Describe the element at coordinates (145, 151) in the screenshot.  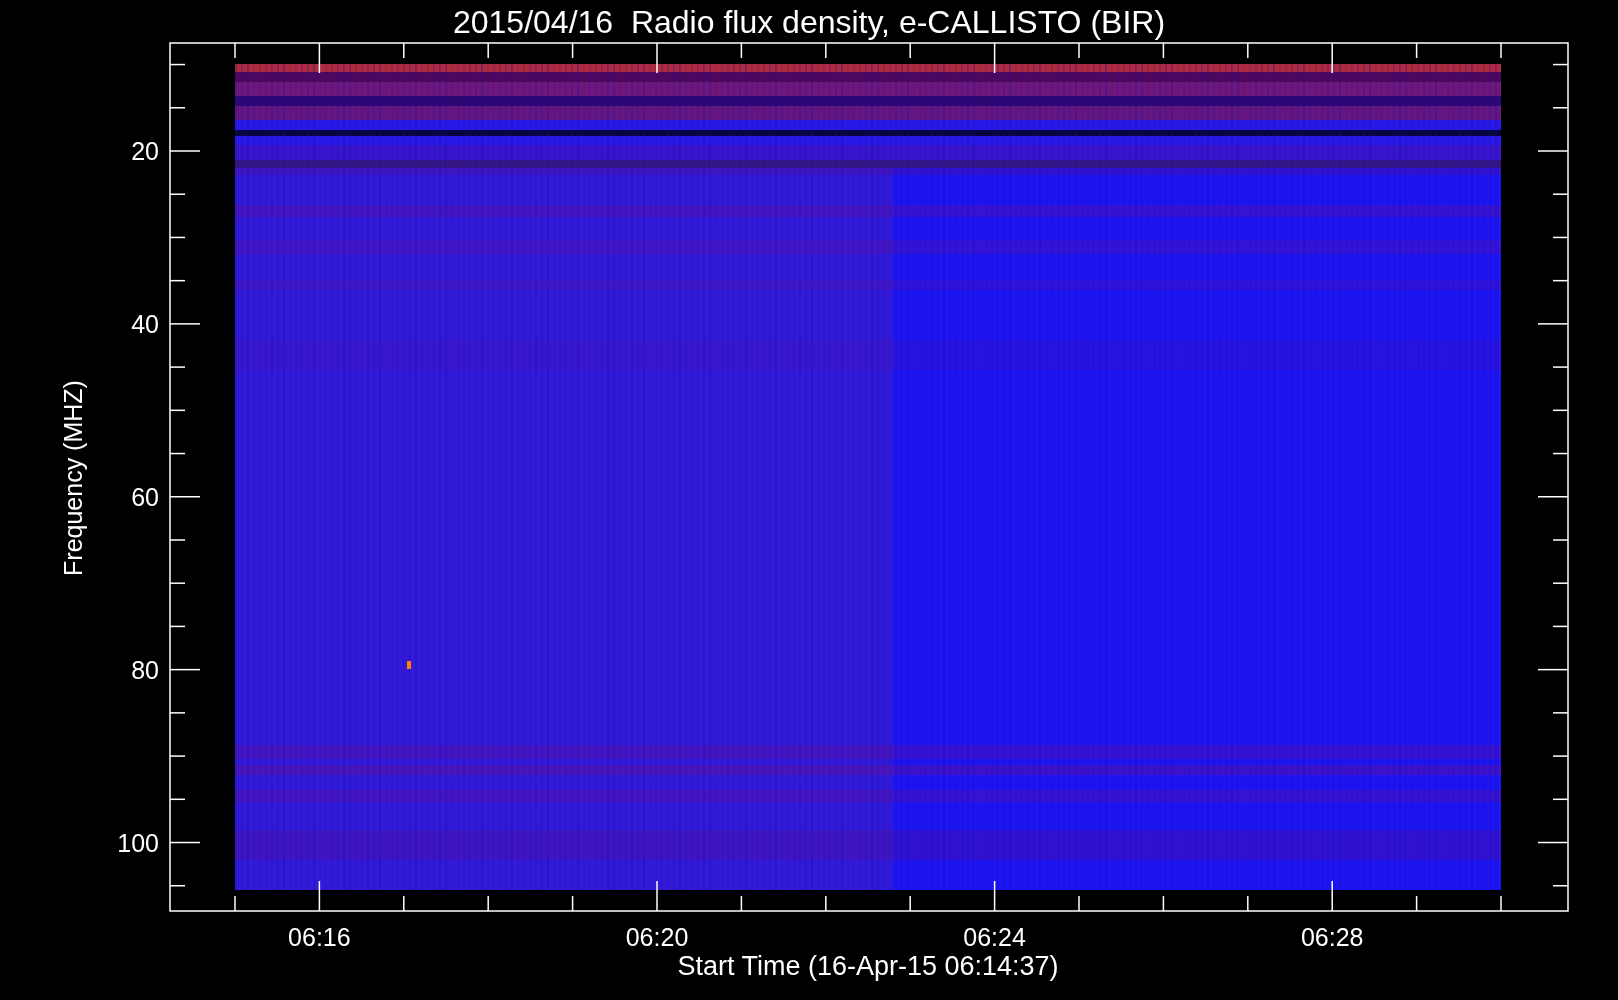
I see `y-tick-label: 20` at that location.